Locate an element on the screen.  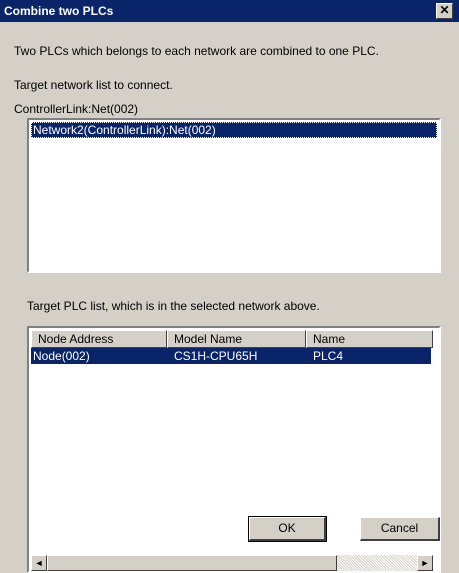
close-button: ✕ is located at coordinates (444, 11).